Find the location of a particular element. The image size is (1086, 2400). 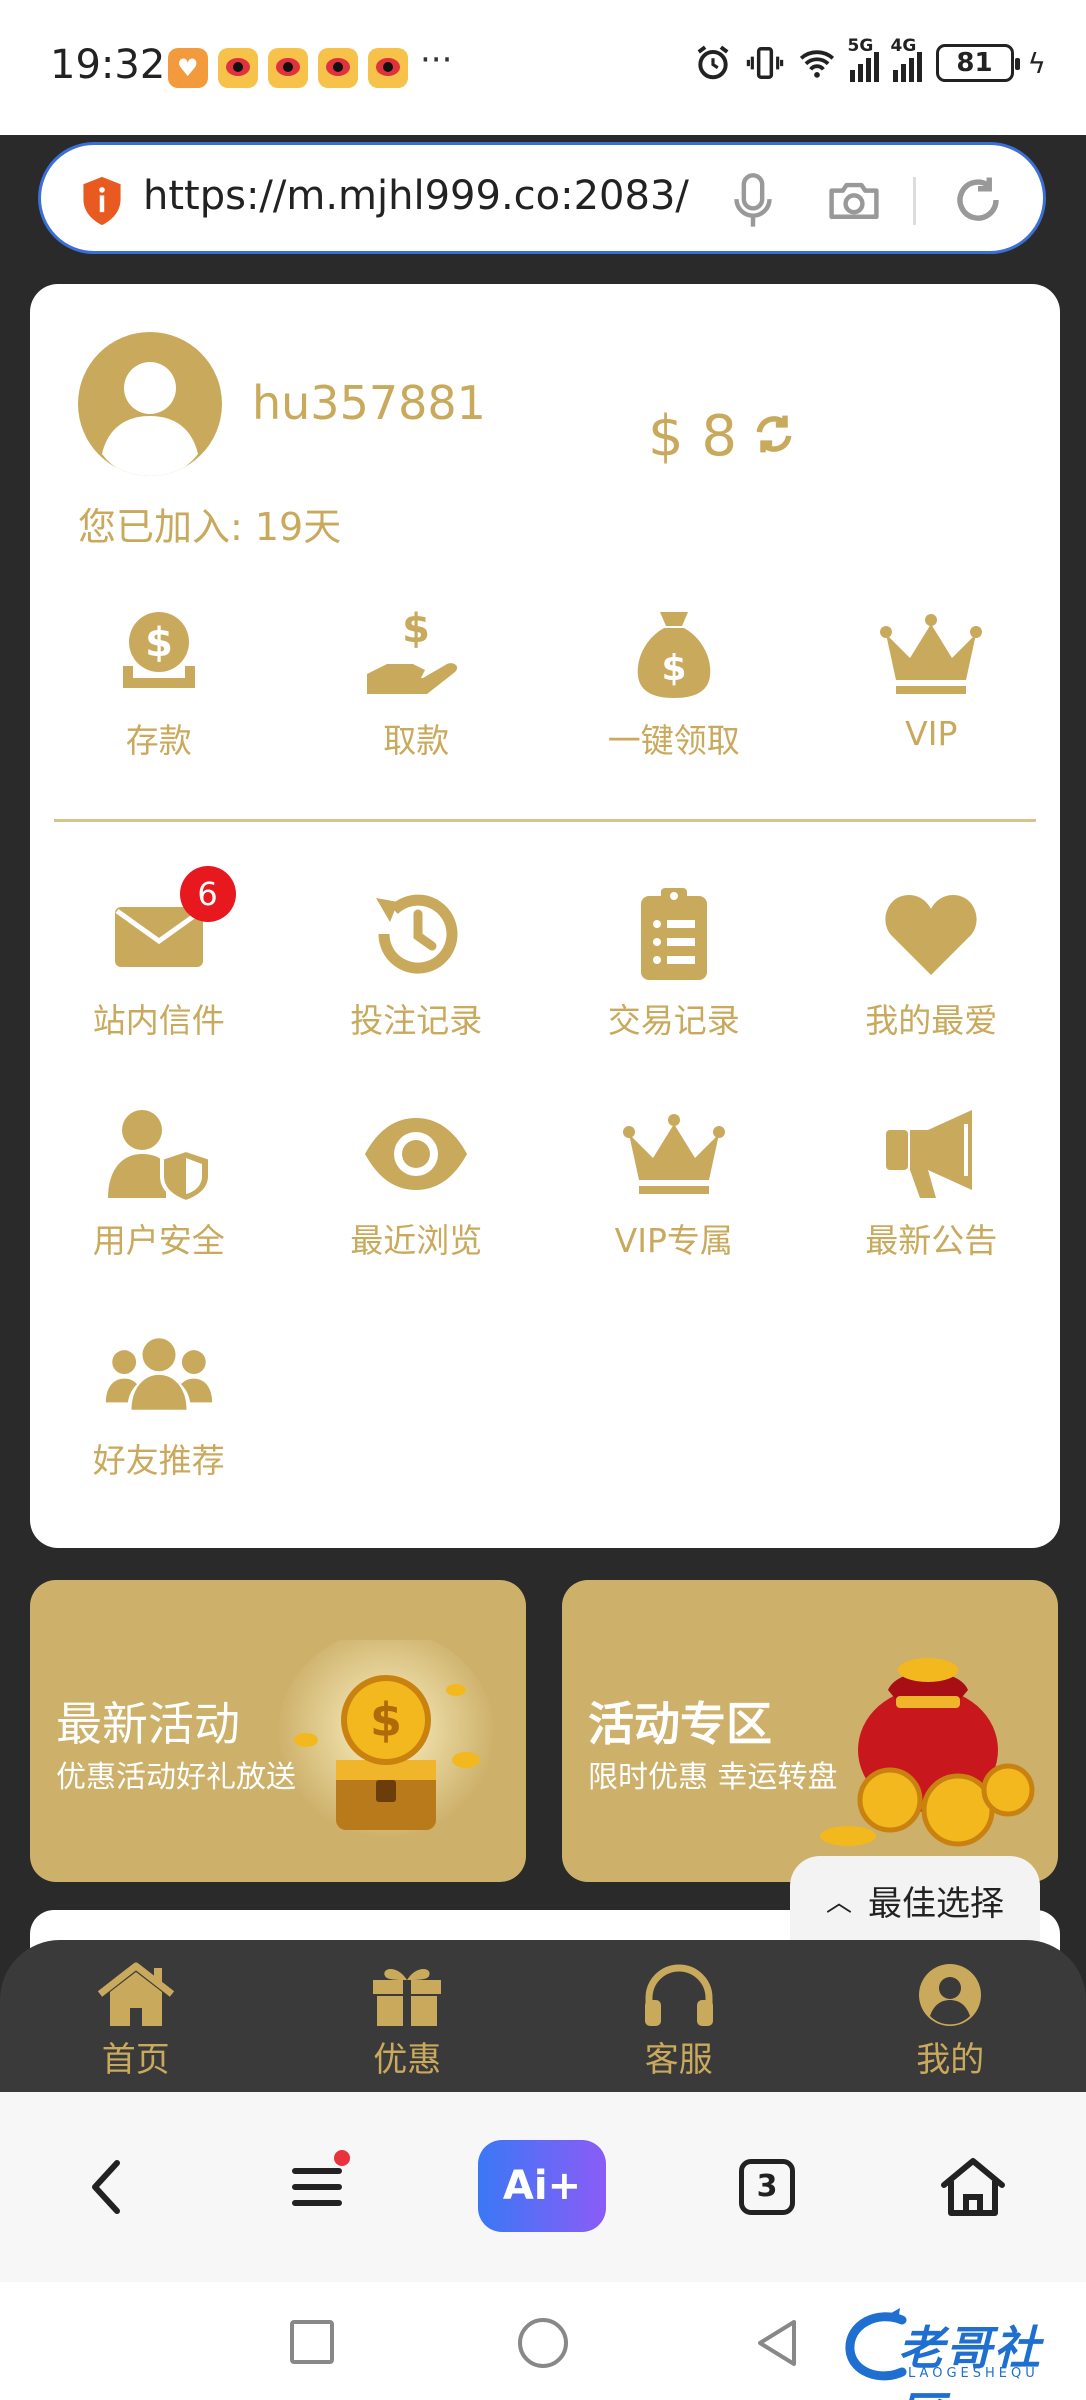

balance: $ 8 is located at coordinates (693, 436).